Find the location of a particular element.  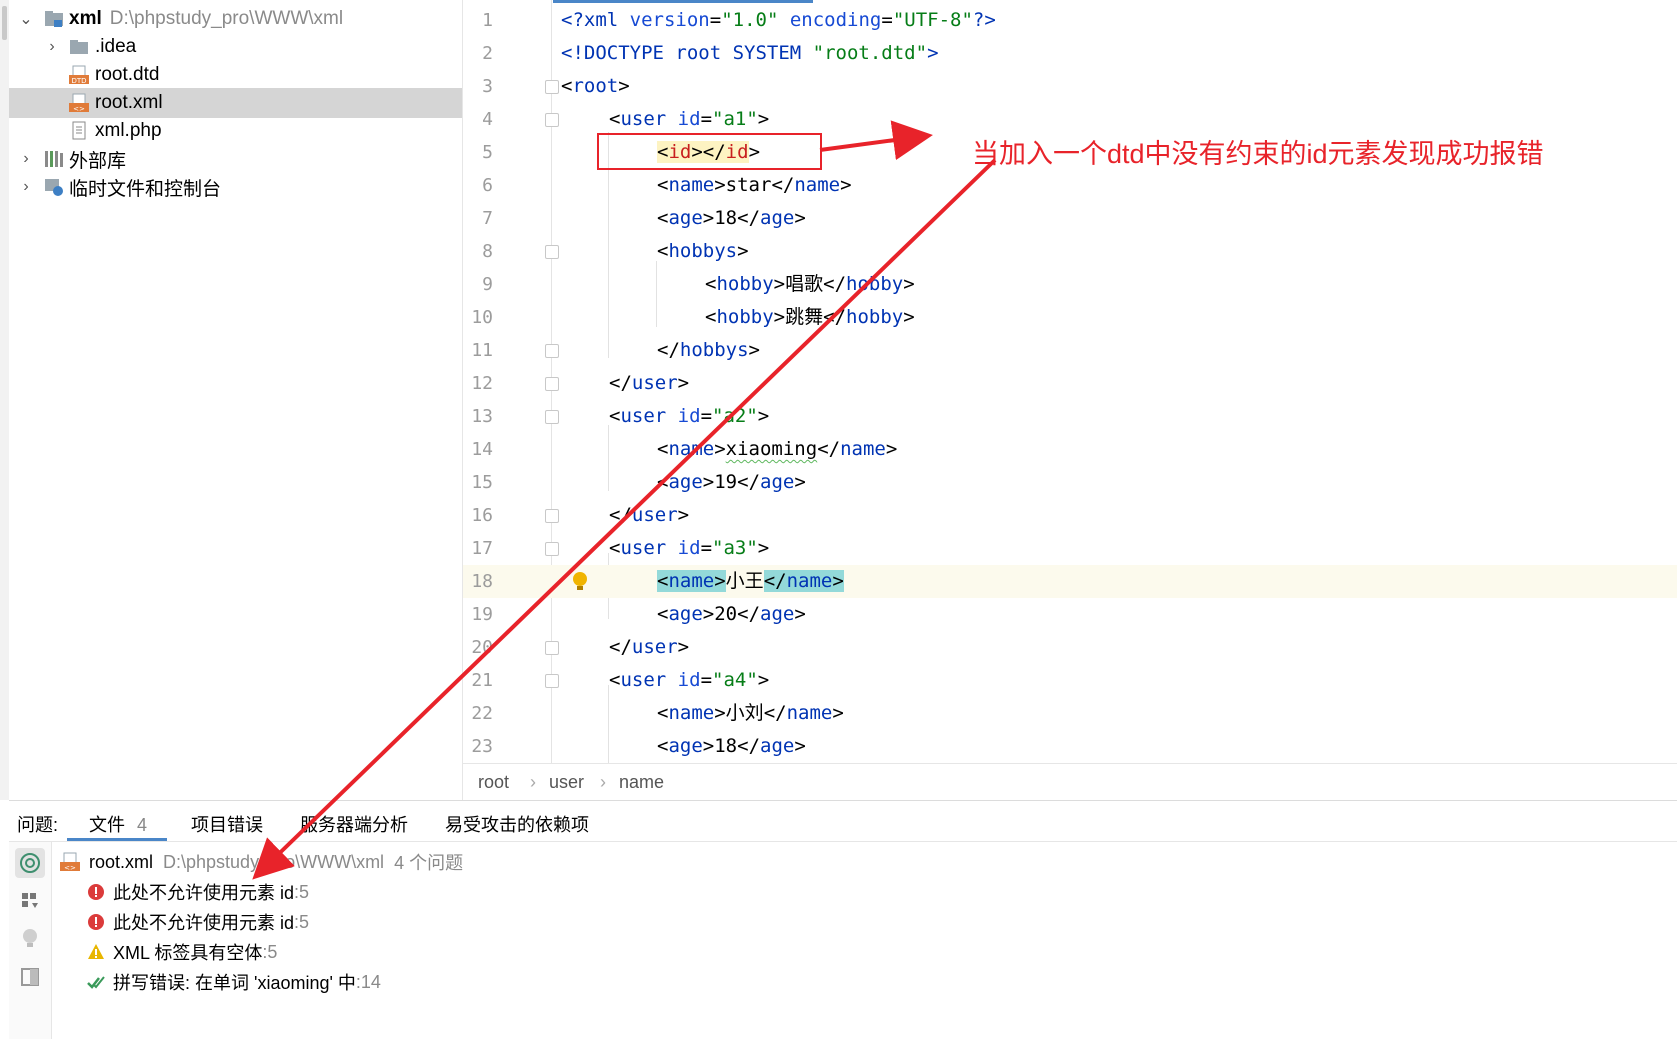

line-number: 14 is located at coordinates (482, 449).